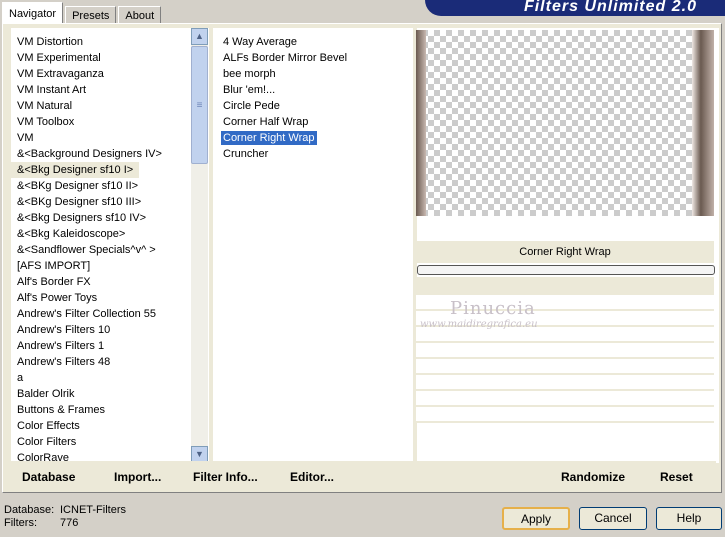 This screenshot has width=725, height=537. I want to click on category-item: Buttons & Frames, so click(110, 410).